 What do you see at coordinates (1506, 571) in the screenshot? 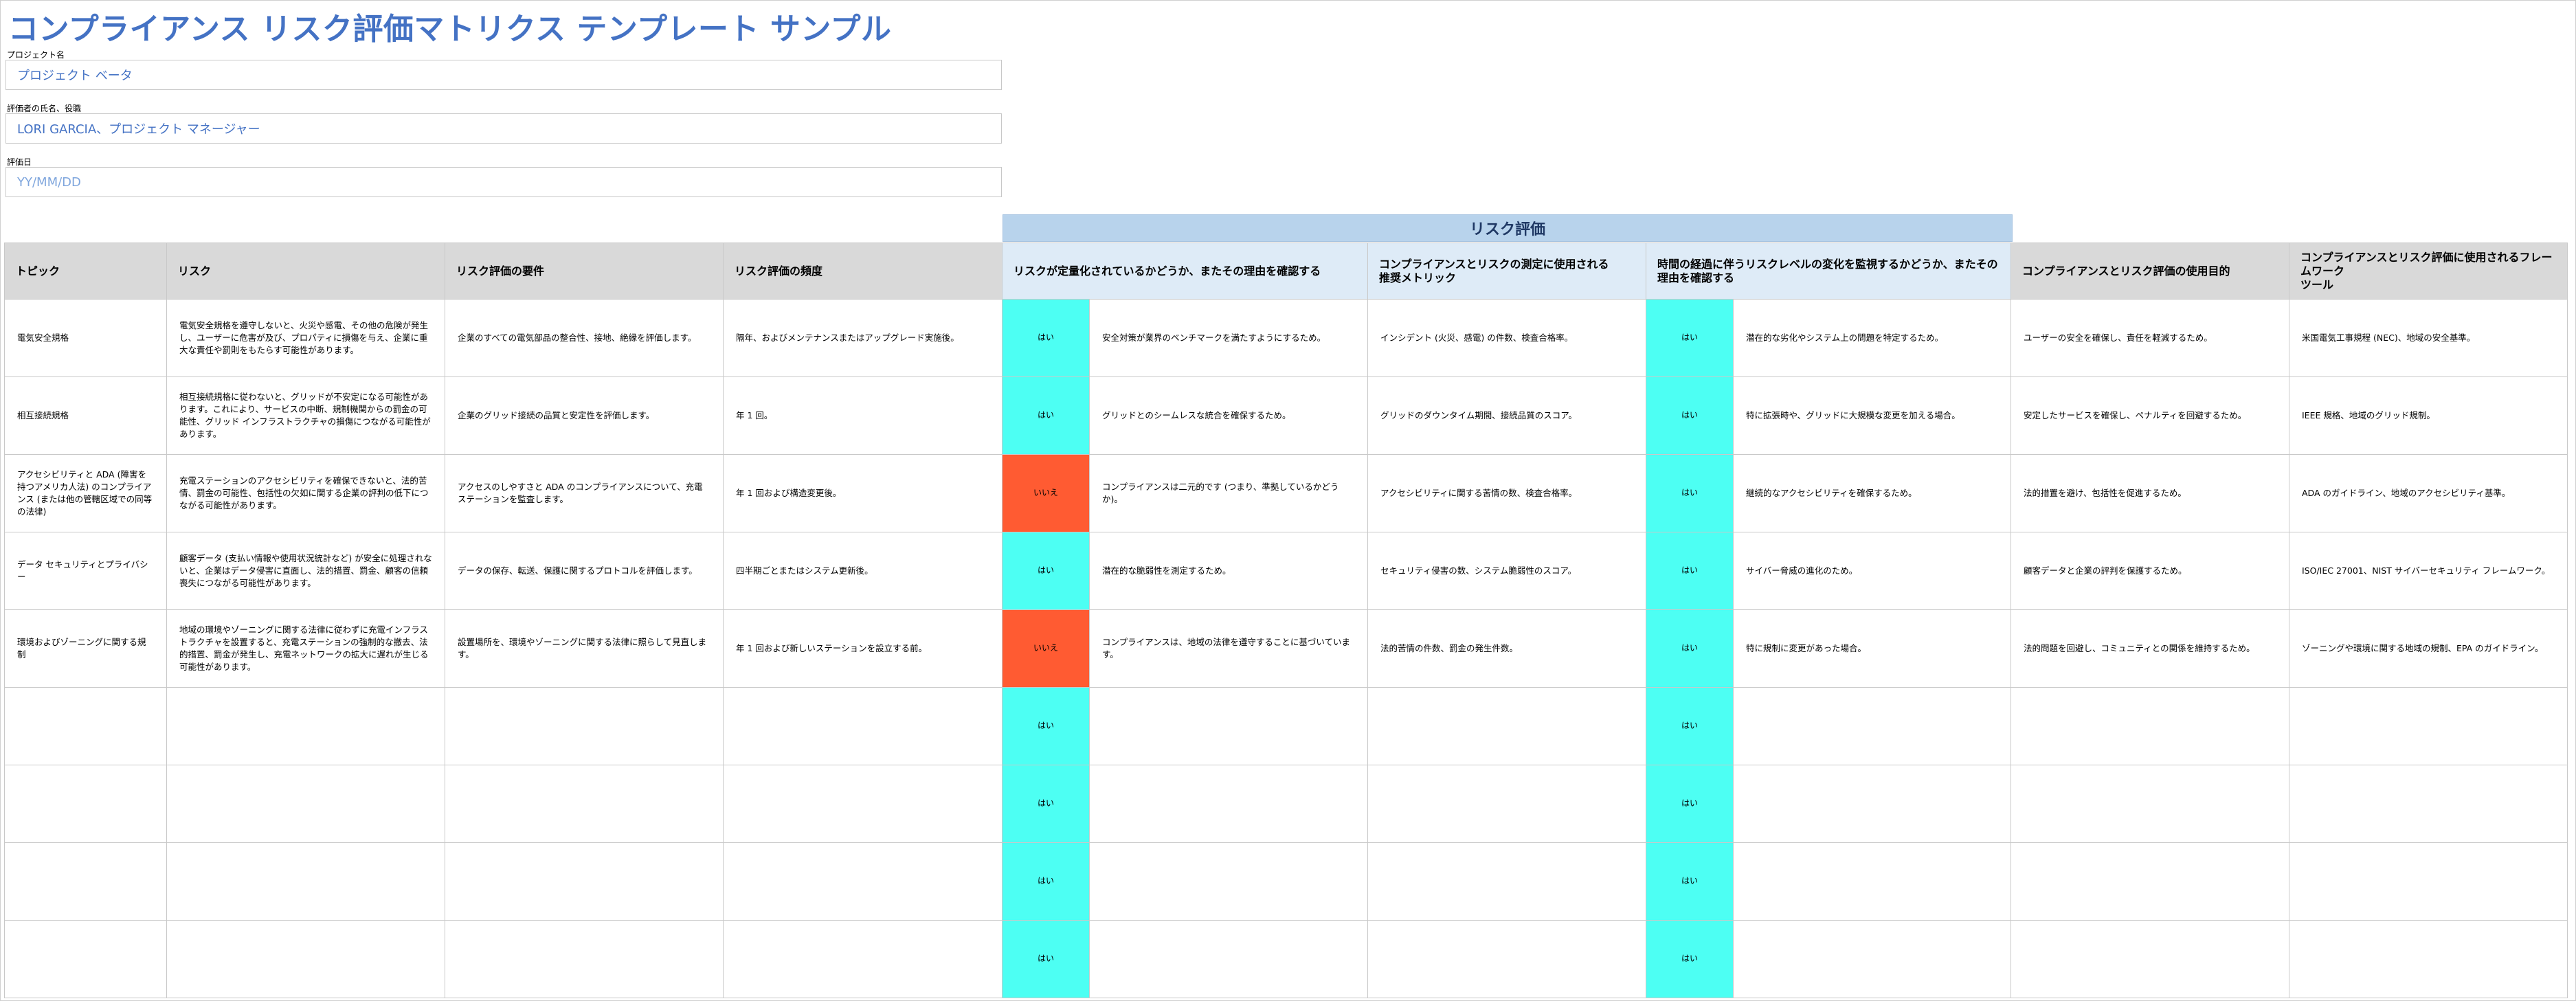
I see `metrics-cell: セキュリティ侵害の数、システム脆弱性のスコア。` at bounding box center [1506, 571].